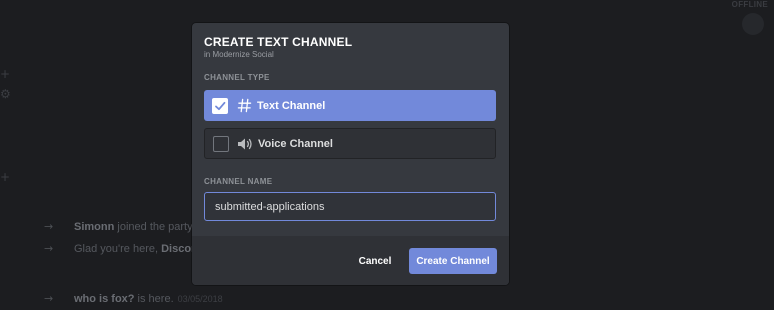 This screenshot has height=310, width=774. I want to click on message-timestamp: 03/05/2018, so click(200, 299).